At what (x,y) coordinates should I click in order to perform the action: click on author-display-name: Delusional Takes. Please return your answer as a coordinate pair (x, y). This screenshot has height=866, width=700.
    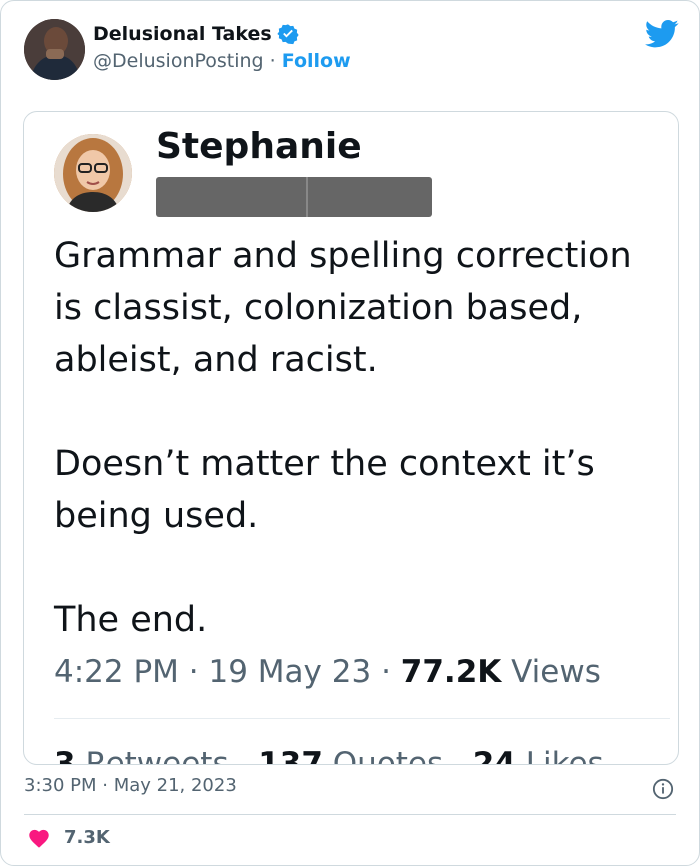
    Looking at the image, I should click on (182, 34).